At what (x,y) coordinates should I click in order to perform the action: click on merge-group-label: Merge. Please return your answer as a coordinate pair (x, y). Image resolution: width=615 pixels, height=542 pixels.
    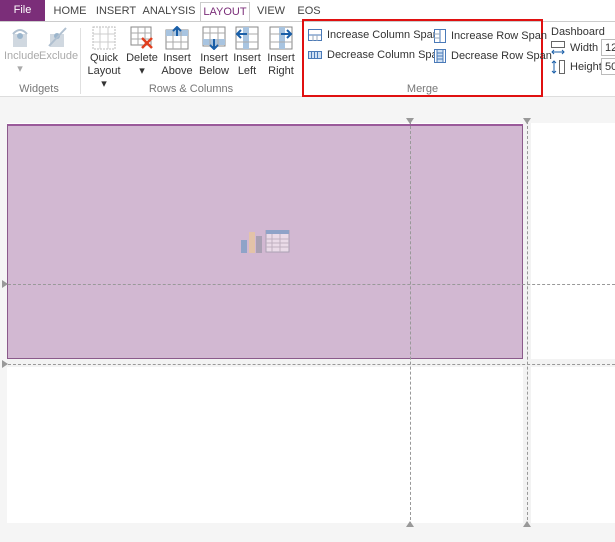
    Looking at the image, I should click on (422, 89).